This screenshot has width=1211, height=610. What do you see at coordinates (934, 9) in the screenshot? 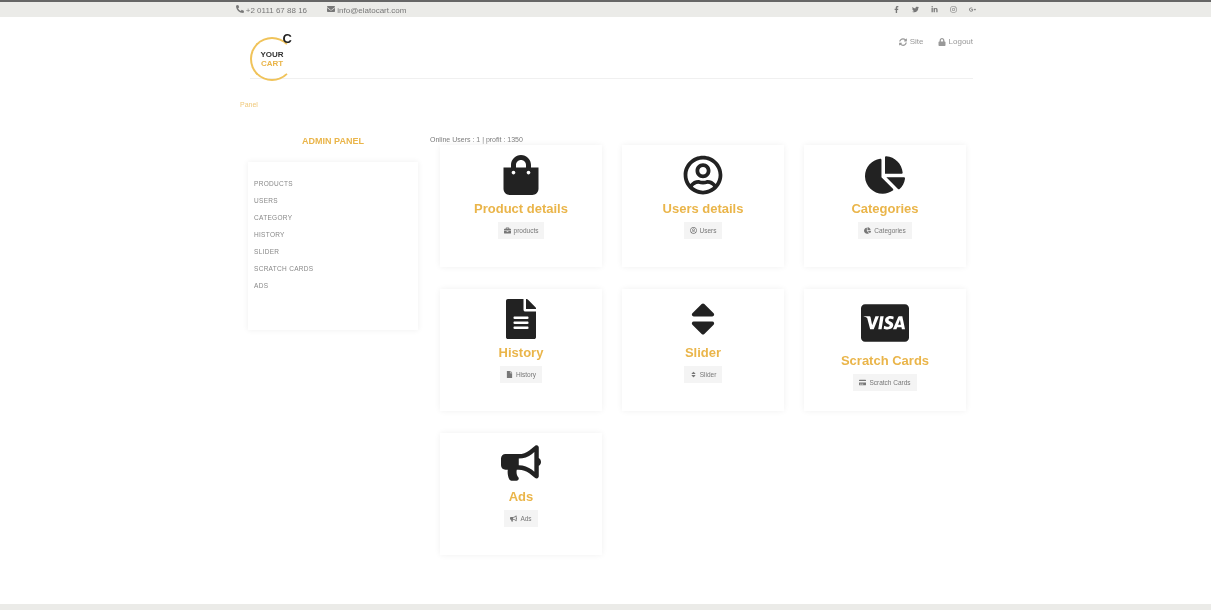
I see `linkedin-icon` at bounding box center [934, 9].